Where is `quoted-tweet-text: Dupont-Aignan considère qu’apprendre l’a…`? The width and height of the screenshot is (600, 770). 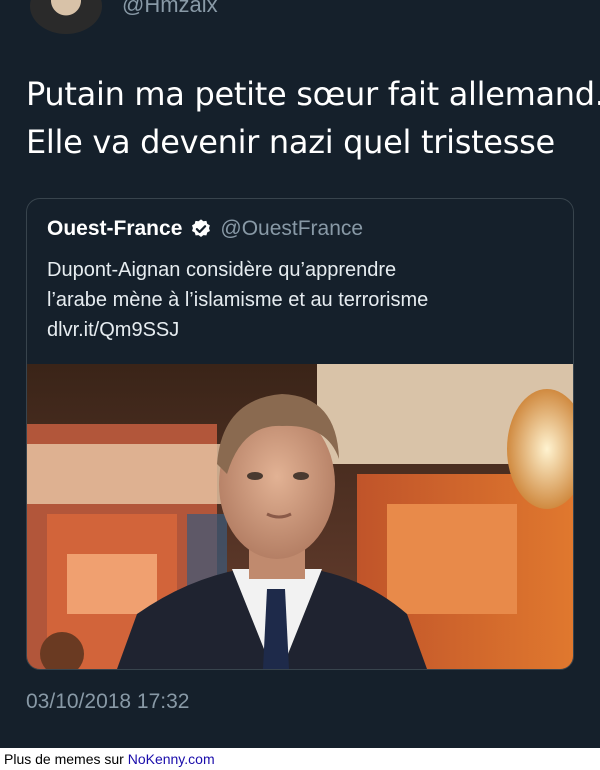 quoted-tweet-text: Dupont-Aignan considère qu’apprendre l’a… is located at coordinates (302, 300).